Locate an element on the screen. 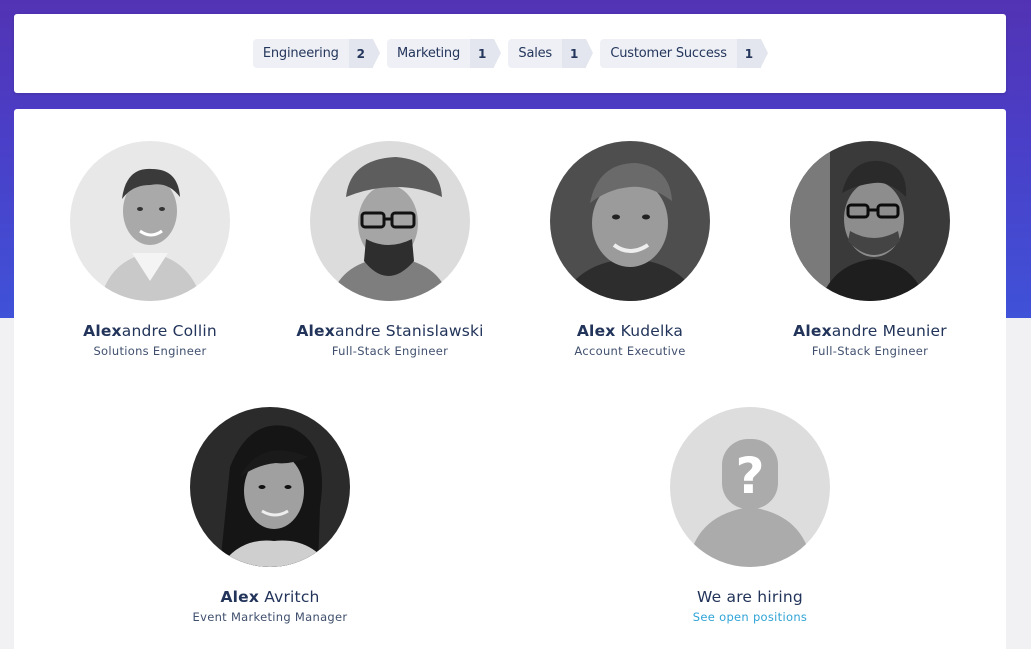 This screenshot has width=1031, height=649. member-name: Alex Kudelka is located at coordinates (630, 331).